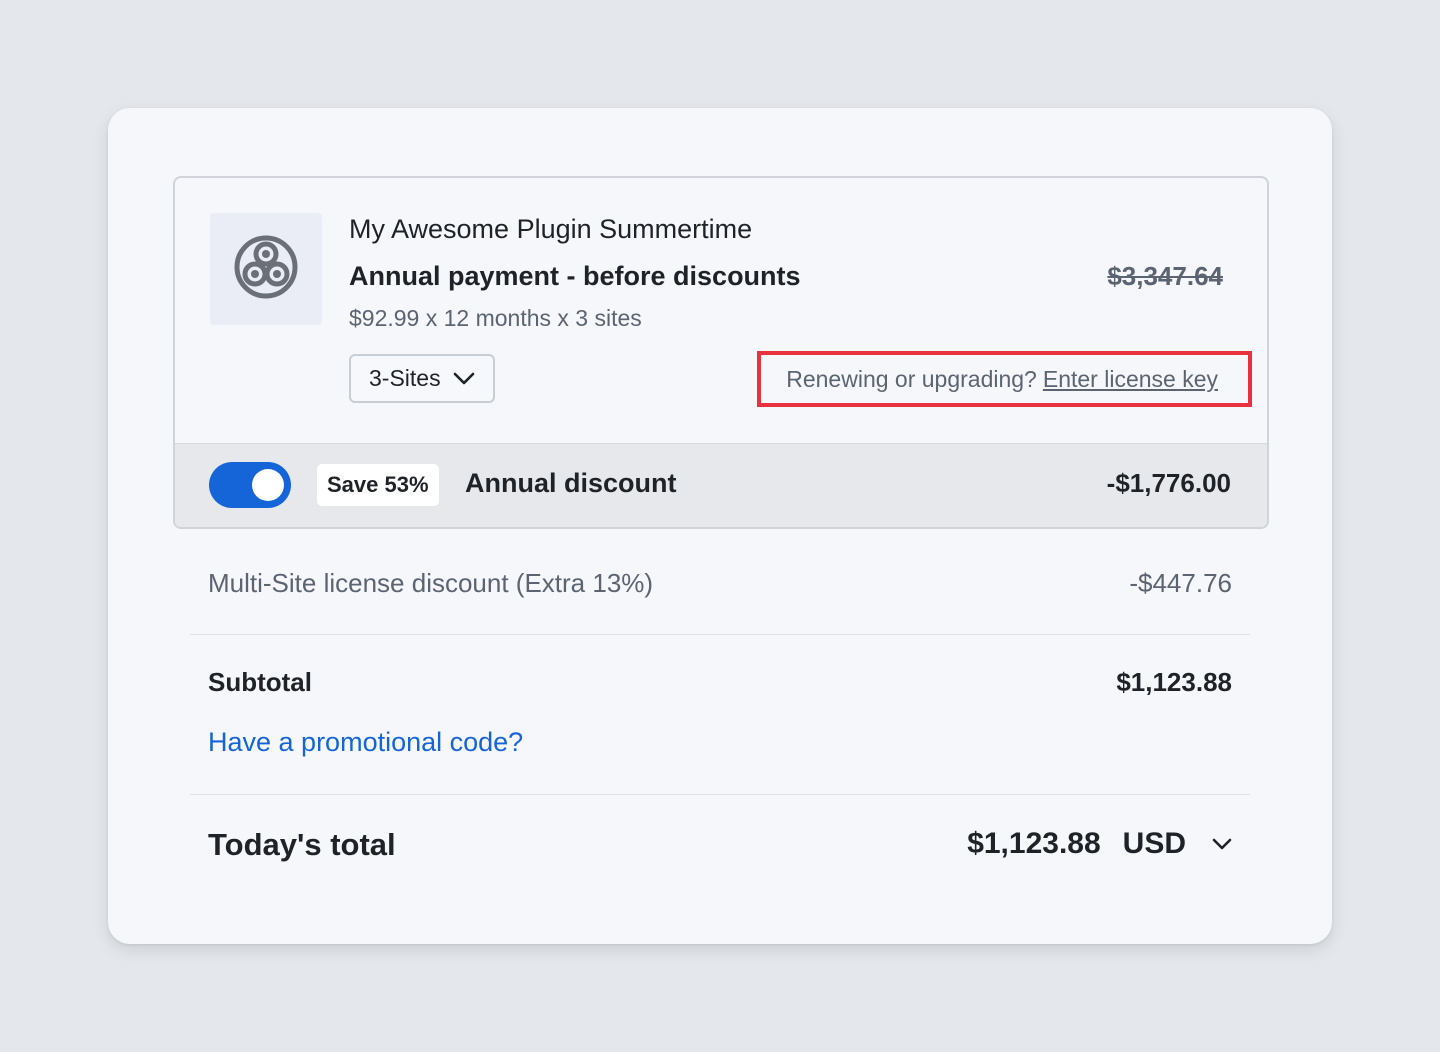 The height and width of the screenshot is (1052, 1440). What do you see at coordinates (260, 682) in the screenshot?
I see `subtotal-label: Subtotal` at bounding box center [260, 682].